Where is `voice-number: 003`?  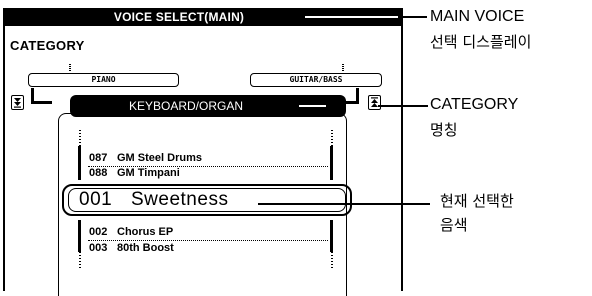 voice-number: 003 is located at coordinates (98, 248).